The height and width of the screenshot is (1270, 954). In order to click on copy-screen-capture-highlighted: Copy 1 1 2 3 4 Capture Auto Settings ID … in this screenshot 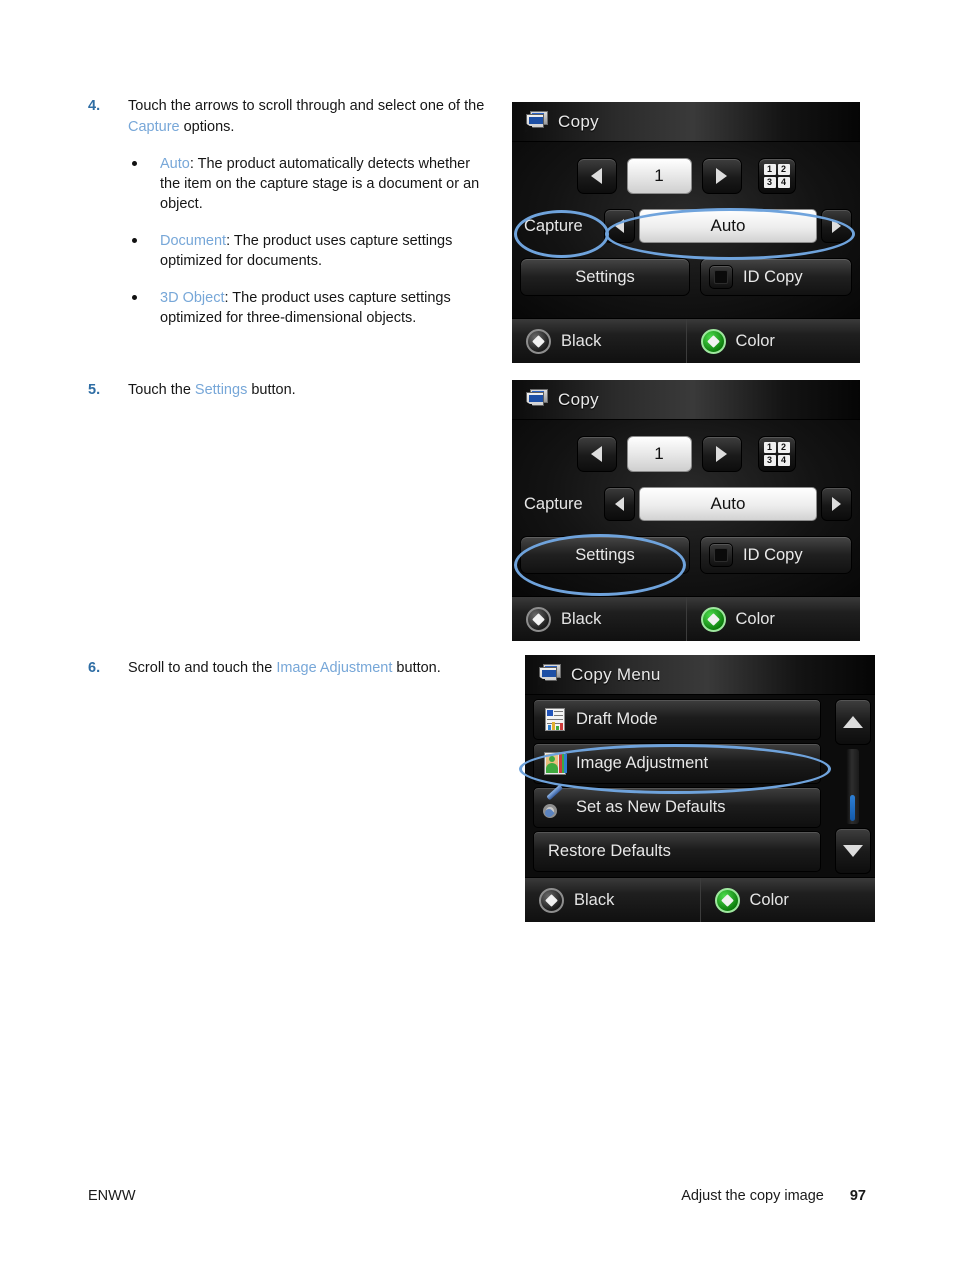, I will do `click(686, 232)`.